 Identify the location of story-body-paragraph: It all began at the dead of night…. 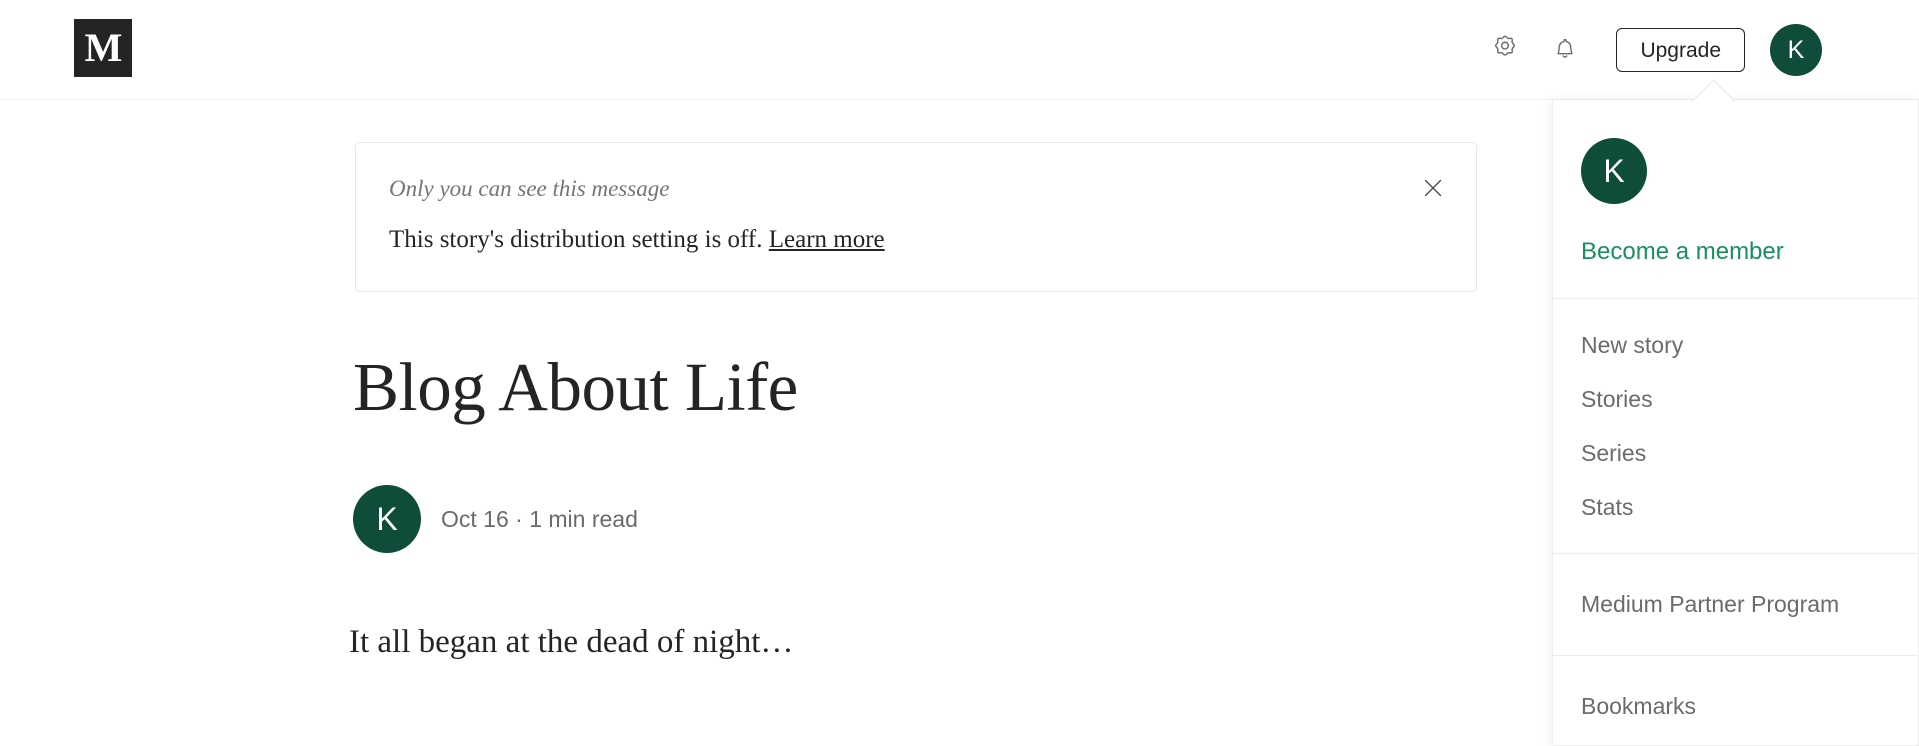
(571, 642).